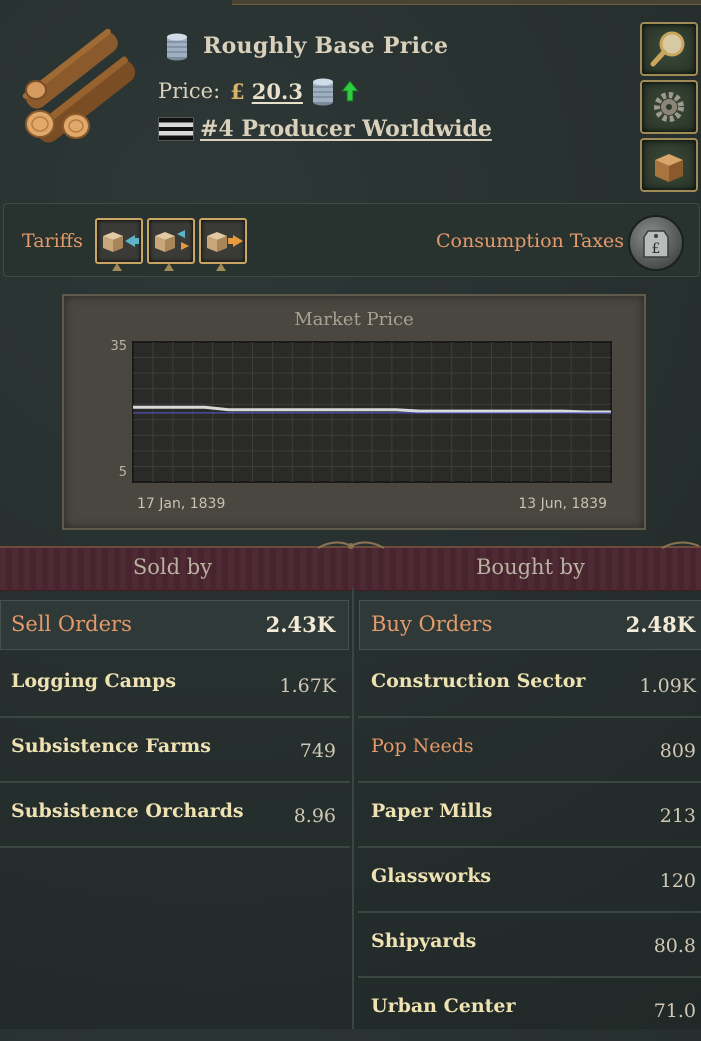 This screenshot has height=1041, width=701. What do you see at coordinates (432, 811) in the screenshot?
I see `buyer-name: Paper Mills` at bounding box center [432, 811].